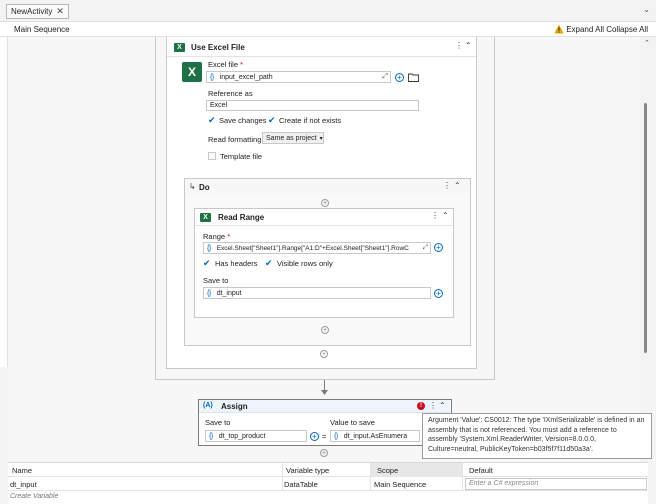 The image size is (656, 504). I want to click on scrollbar-thumb, so click(645, 228).